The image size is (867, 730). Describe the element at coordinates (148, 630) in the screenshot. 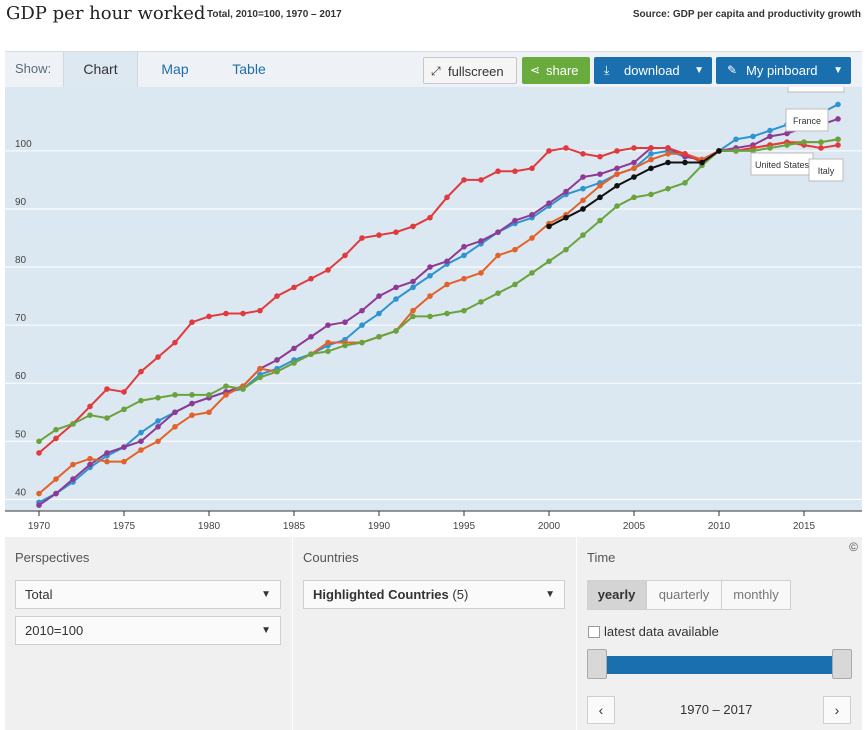

I see `baseline-select: 2010=100 ▼` at that location.